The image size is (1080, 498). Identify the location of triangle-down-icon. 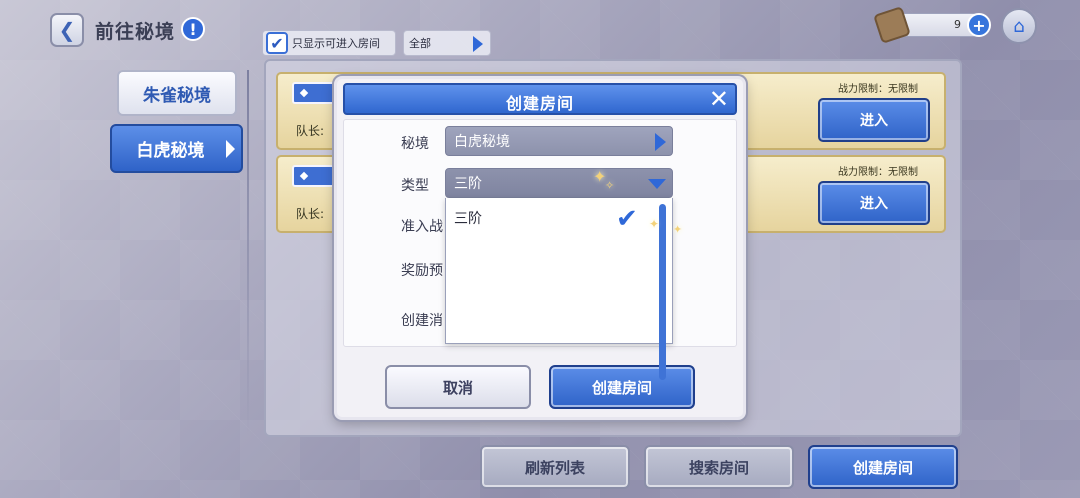
(657, 184).